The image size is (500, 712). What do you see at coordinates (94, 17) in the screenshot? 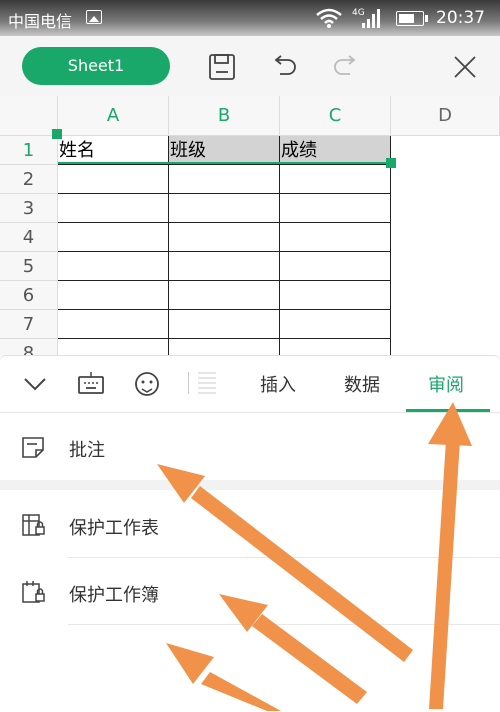
I see `image-notification-icon` at bounding box center [94, 17].